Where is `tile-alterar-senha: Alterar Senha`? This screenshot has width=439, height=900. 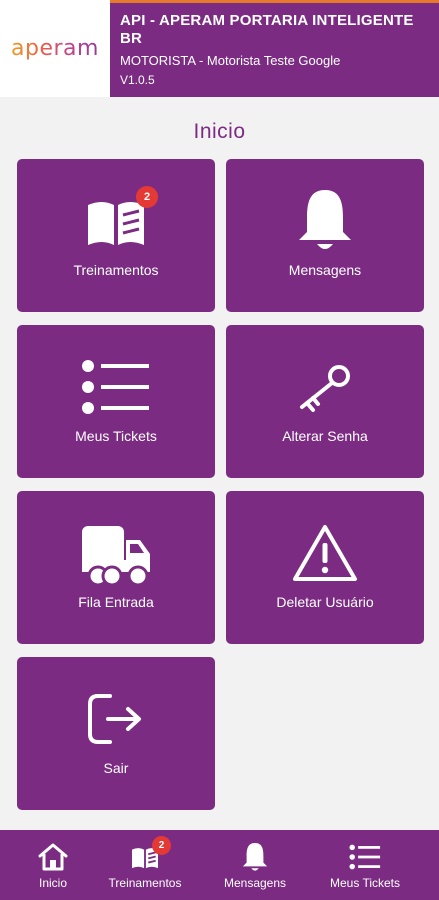
tile-alterar-senha: Alterar Senha is located at coordinates (325, 401).